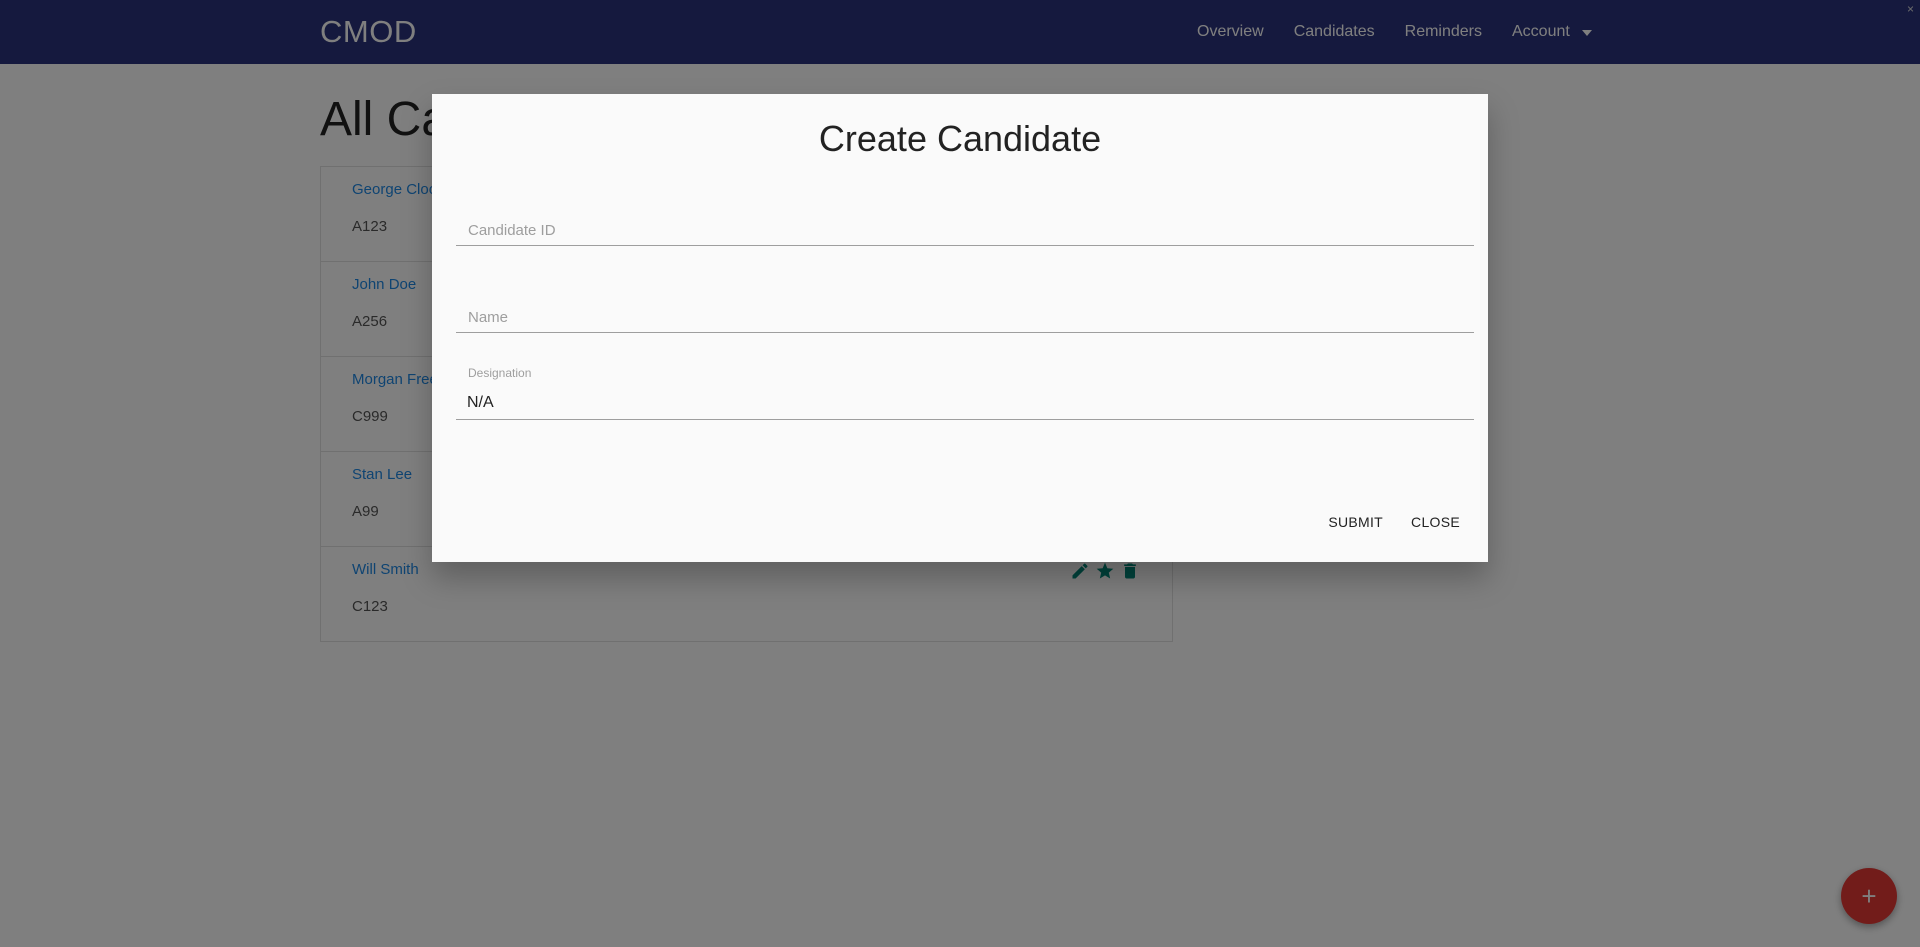 This screenshot has width=1920, height=947. What do you see at coordinates (1355, 522) in the screenshot?
I see `submit-button: SUBMIT` at bounding box center [1355, 522].